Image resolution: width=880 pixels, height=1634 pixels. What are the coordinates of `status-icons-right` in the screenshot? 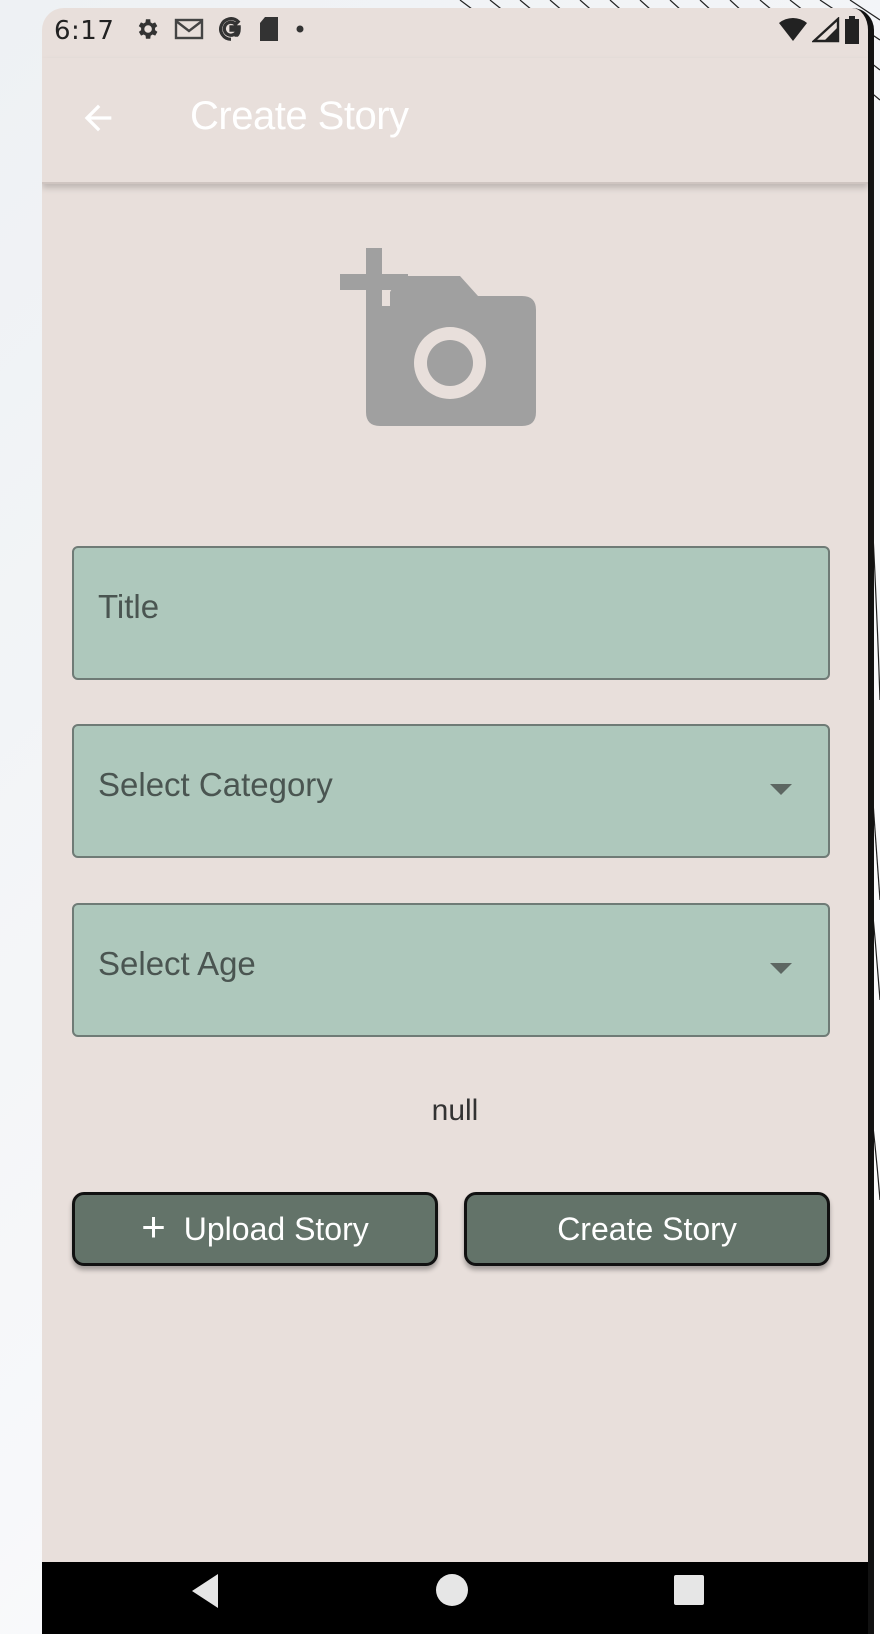 It's located at (819, 30).